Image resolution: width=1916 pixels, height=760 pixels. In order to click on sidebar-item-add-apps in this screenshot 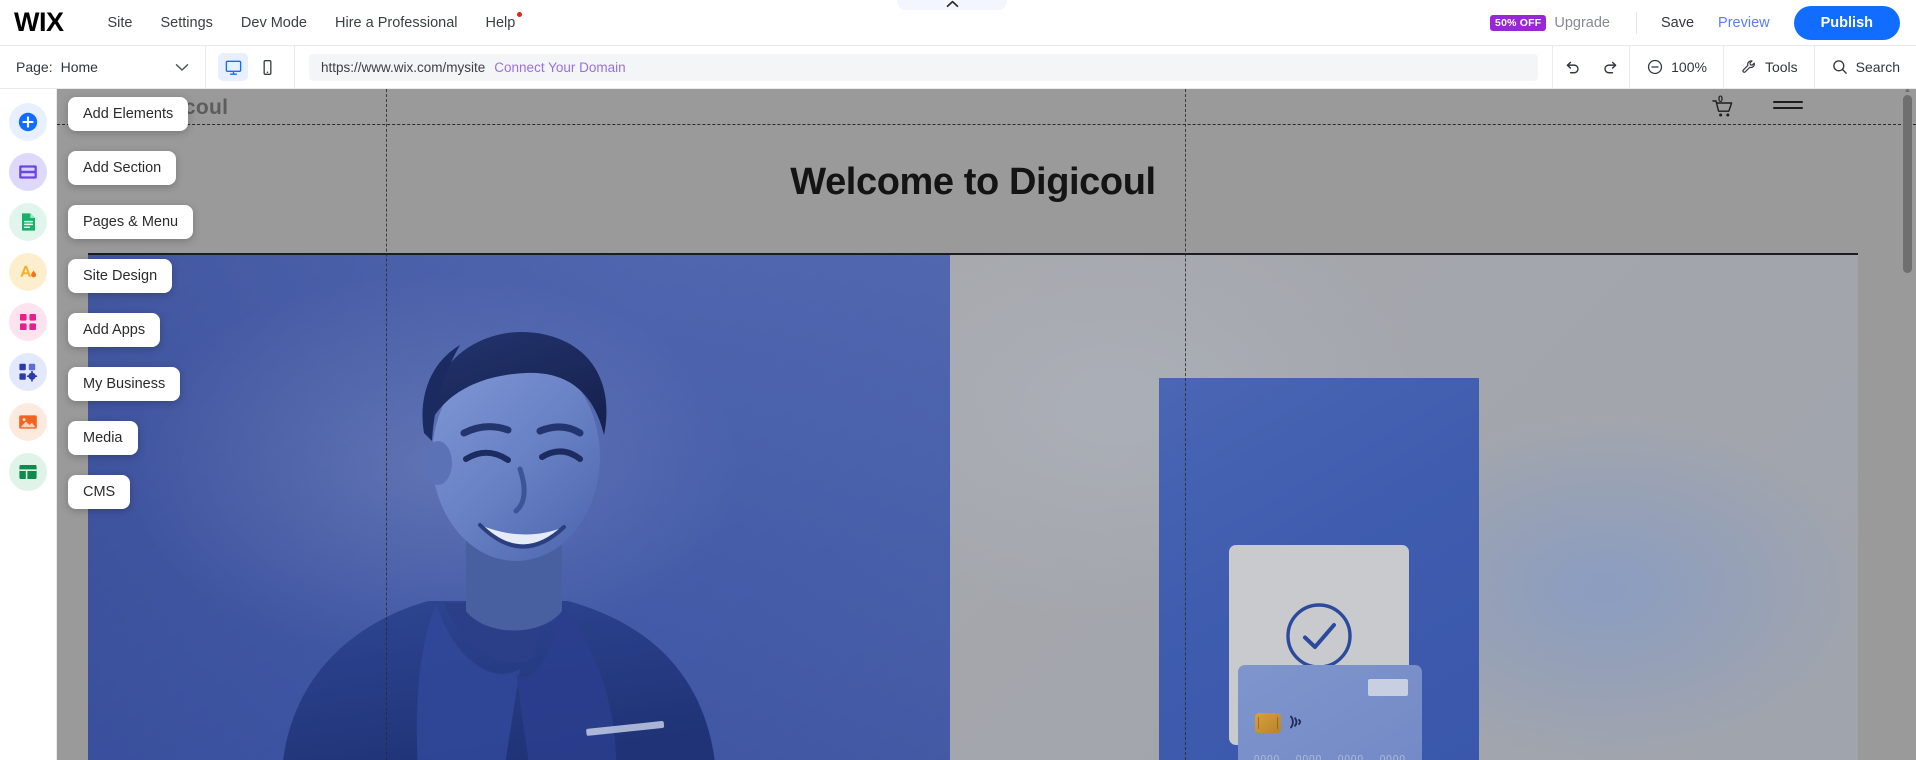, I will do `click(28, 322)`.